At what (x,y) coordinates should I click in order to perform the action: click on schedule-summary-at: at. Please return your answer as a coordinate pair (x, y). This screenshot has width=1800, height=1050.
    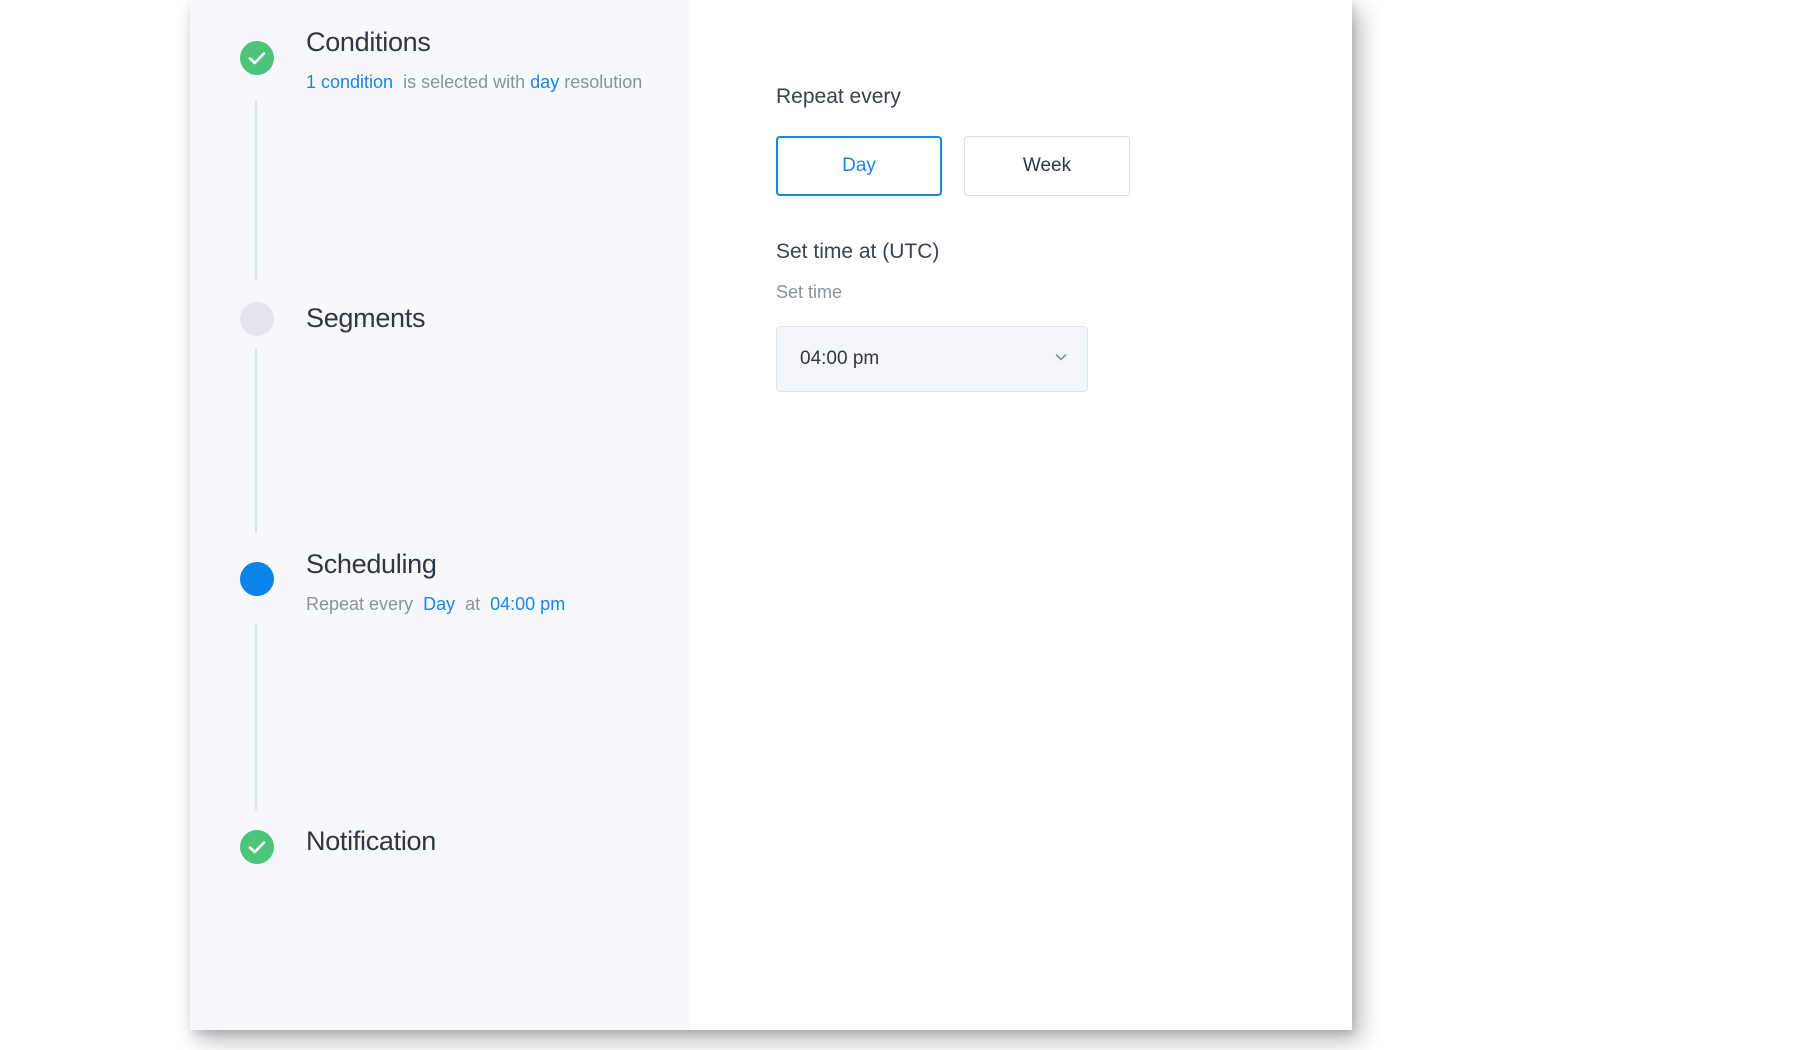
    Looking at the image, I should click on (473, 604).